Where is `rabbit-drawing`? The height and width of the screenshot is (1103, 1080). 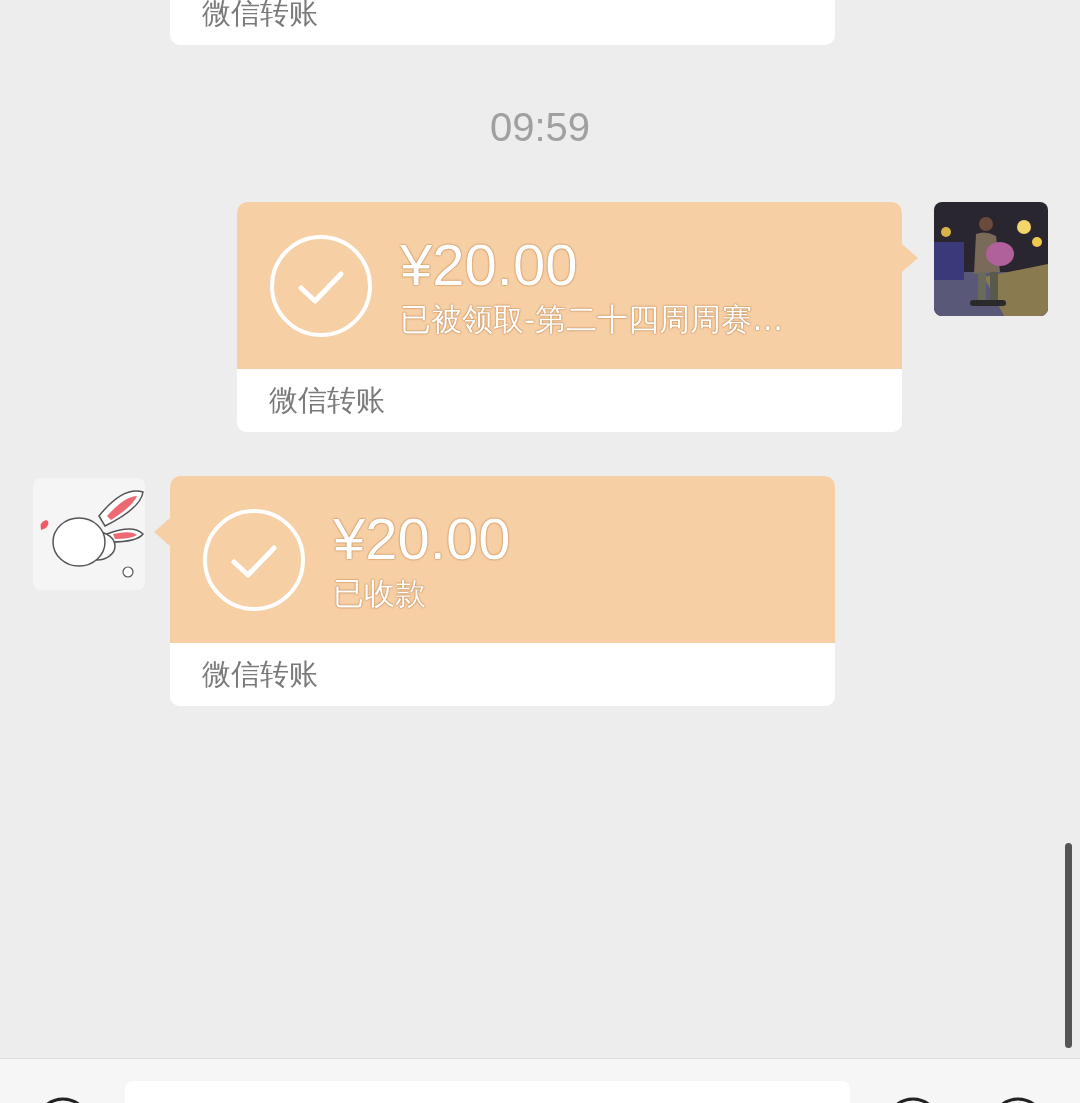 rabbit-drawing is located at coordinates (89, 534).